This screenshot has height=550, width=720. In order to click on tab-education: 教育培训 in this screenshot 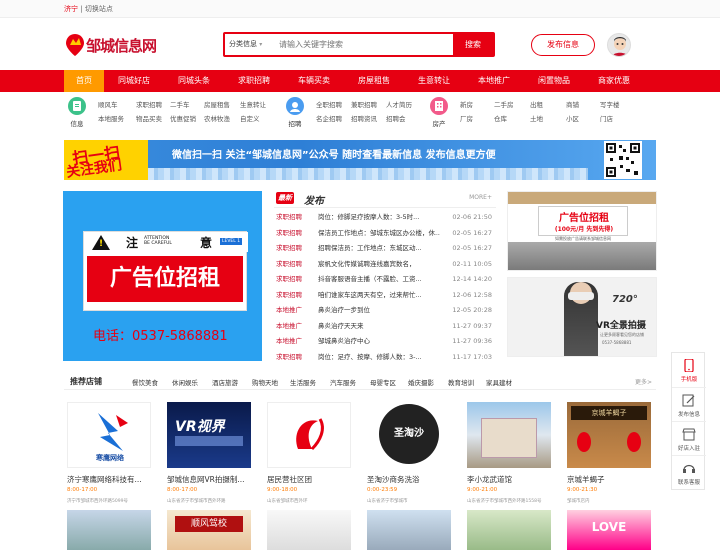, I will do `click(461, 382)`.